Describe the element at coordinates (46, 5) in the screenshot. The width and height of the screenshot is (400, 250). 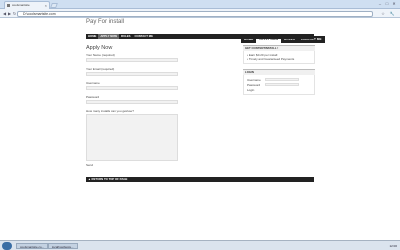
I see `tab-close-icon: ×` at that location.